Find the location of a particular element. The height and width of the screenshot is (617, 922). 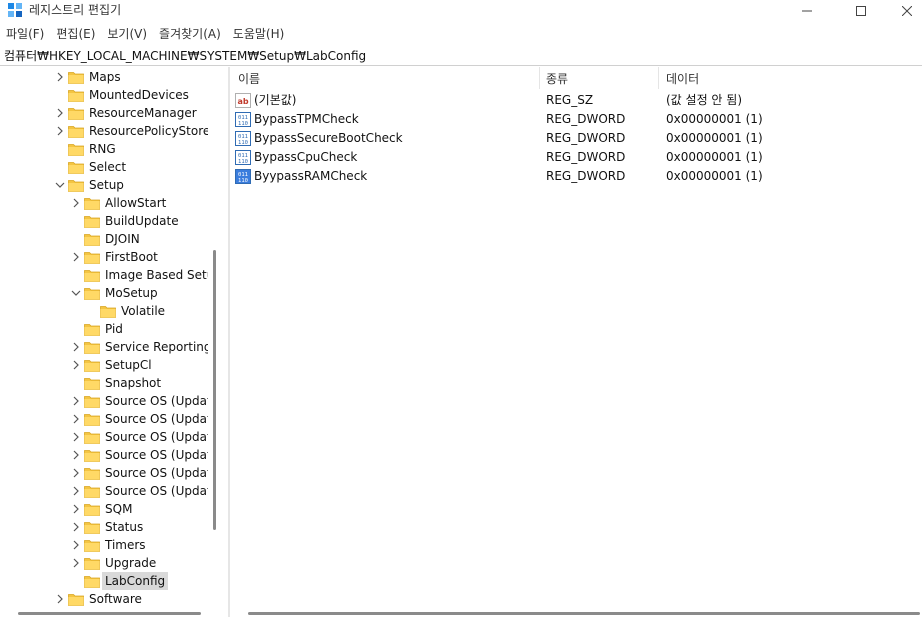

tree-item: Service Reporting A is located at coordinates (104, 347).